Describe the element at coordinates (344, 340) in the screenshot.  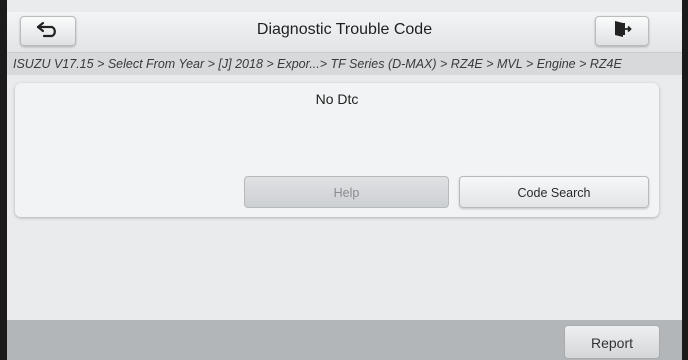
I see `bottom-toolbar: Report` at that location.